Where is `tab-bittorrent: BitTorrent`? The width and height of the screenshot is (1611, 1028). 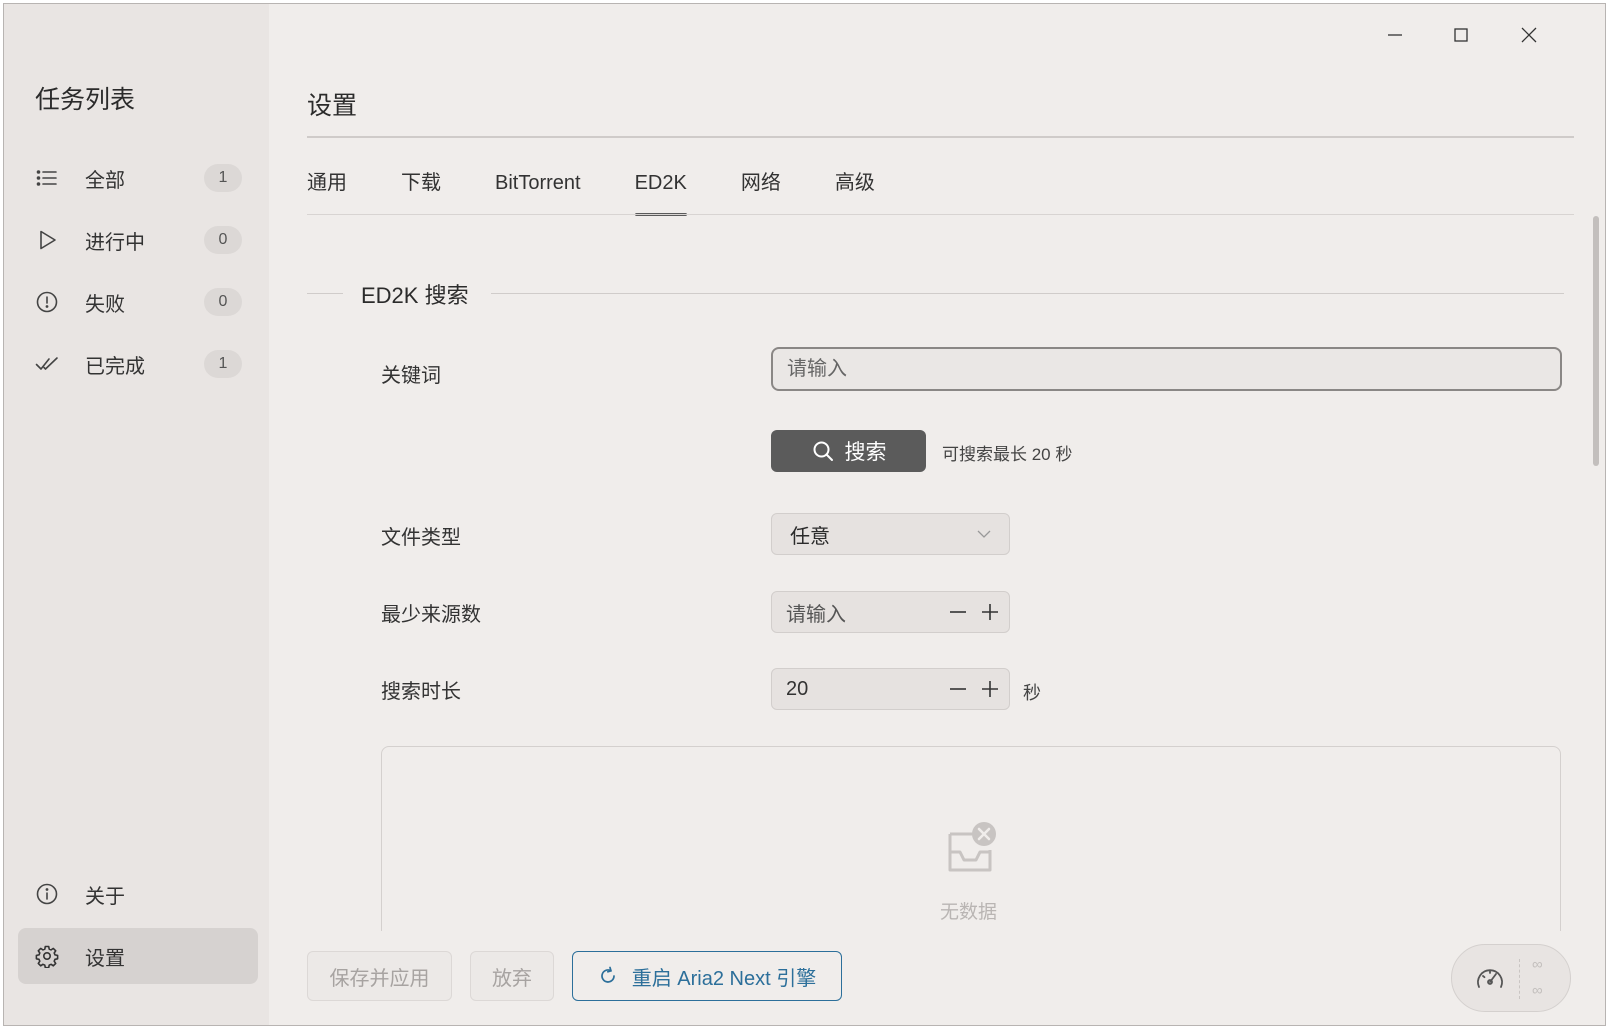 tab-bittorrent: BitTorrent is located at coordinates (538, 190).